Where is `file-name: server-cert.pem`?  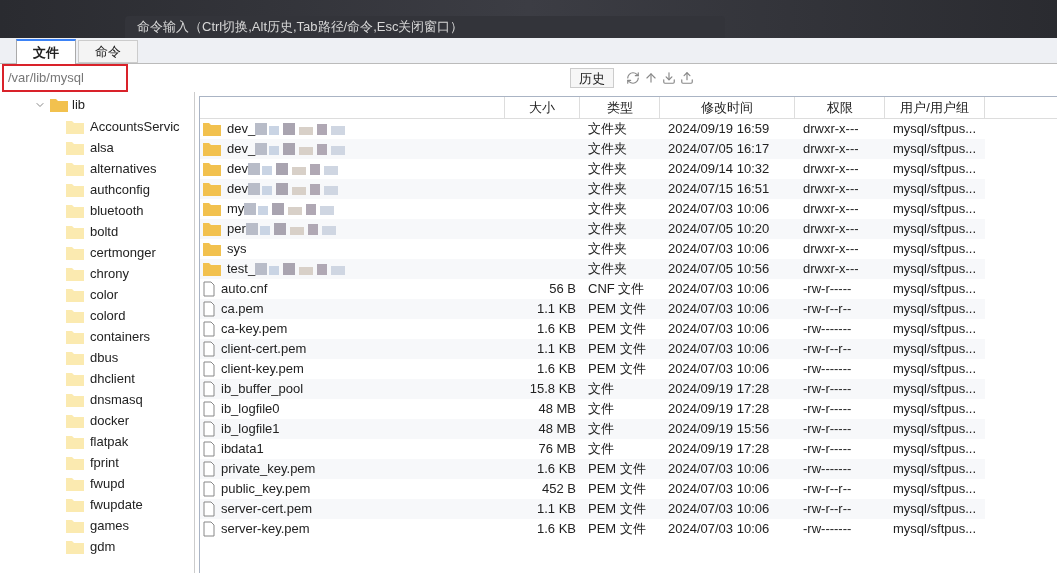
file-name: server-cert.pem is located at coordinates (267, 509).